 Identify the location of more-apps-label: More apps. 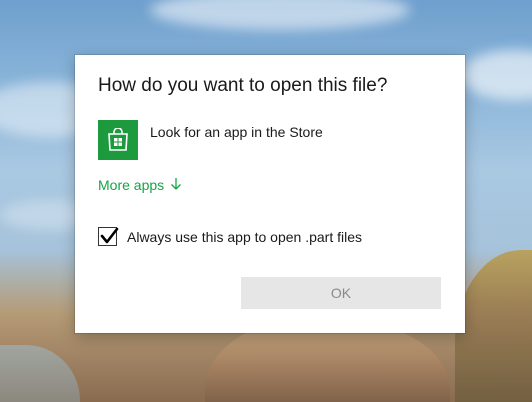
(131, 185).